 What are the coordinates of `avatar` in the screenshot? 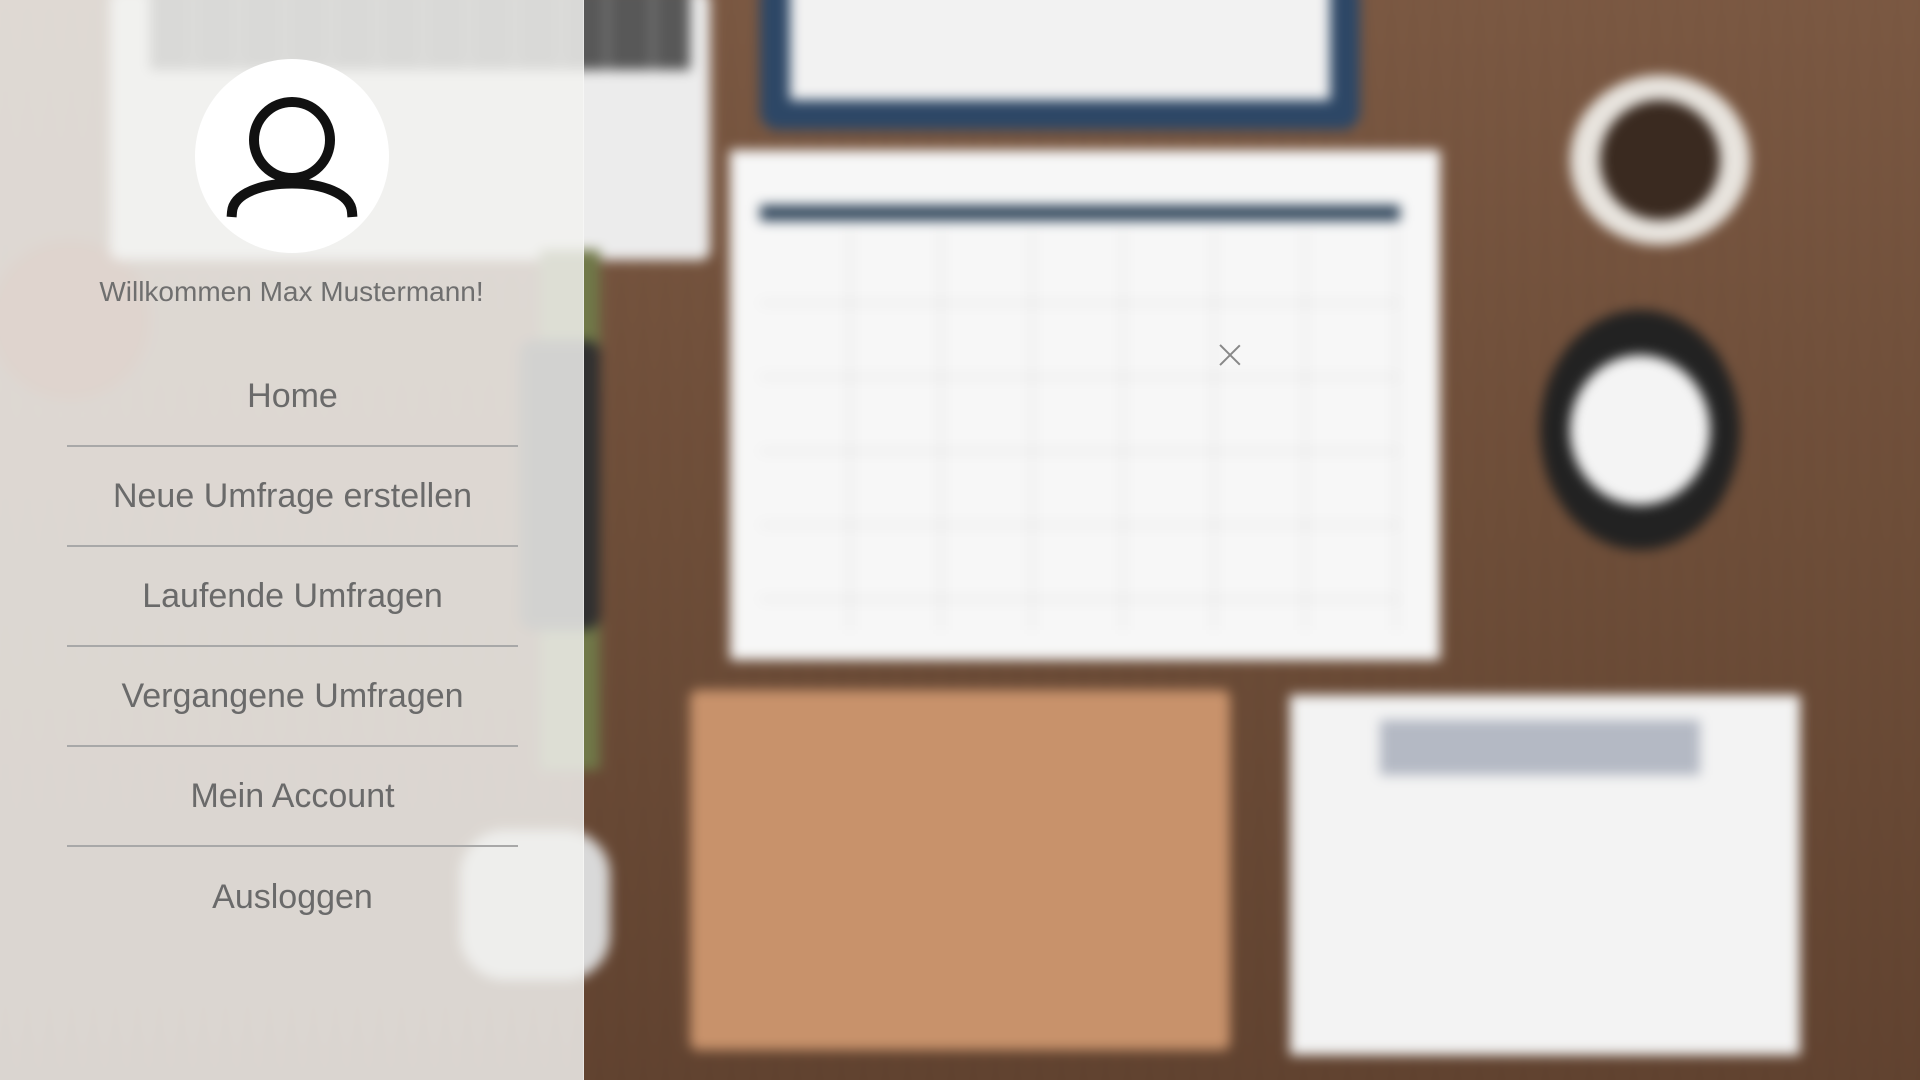 It's located at (292, 156).